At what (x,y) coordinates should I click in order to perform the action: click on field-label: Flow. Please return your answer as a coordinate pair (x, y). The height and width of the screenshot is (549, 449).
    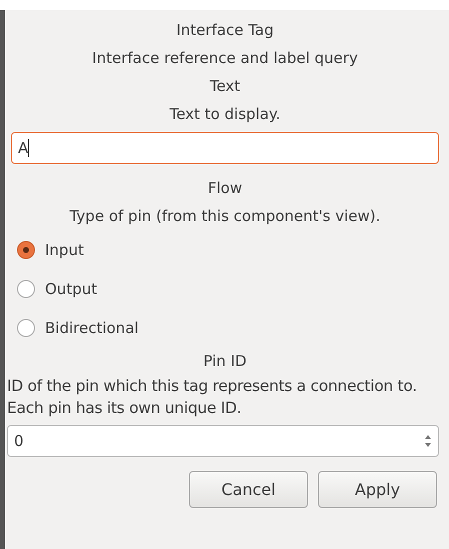
    Looking at the image, I should click on (225, 188).